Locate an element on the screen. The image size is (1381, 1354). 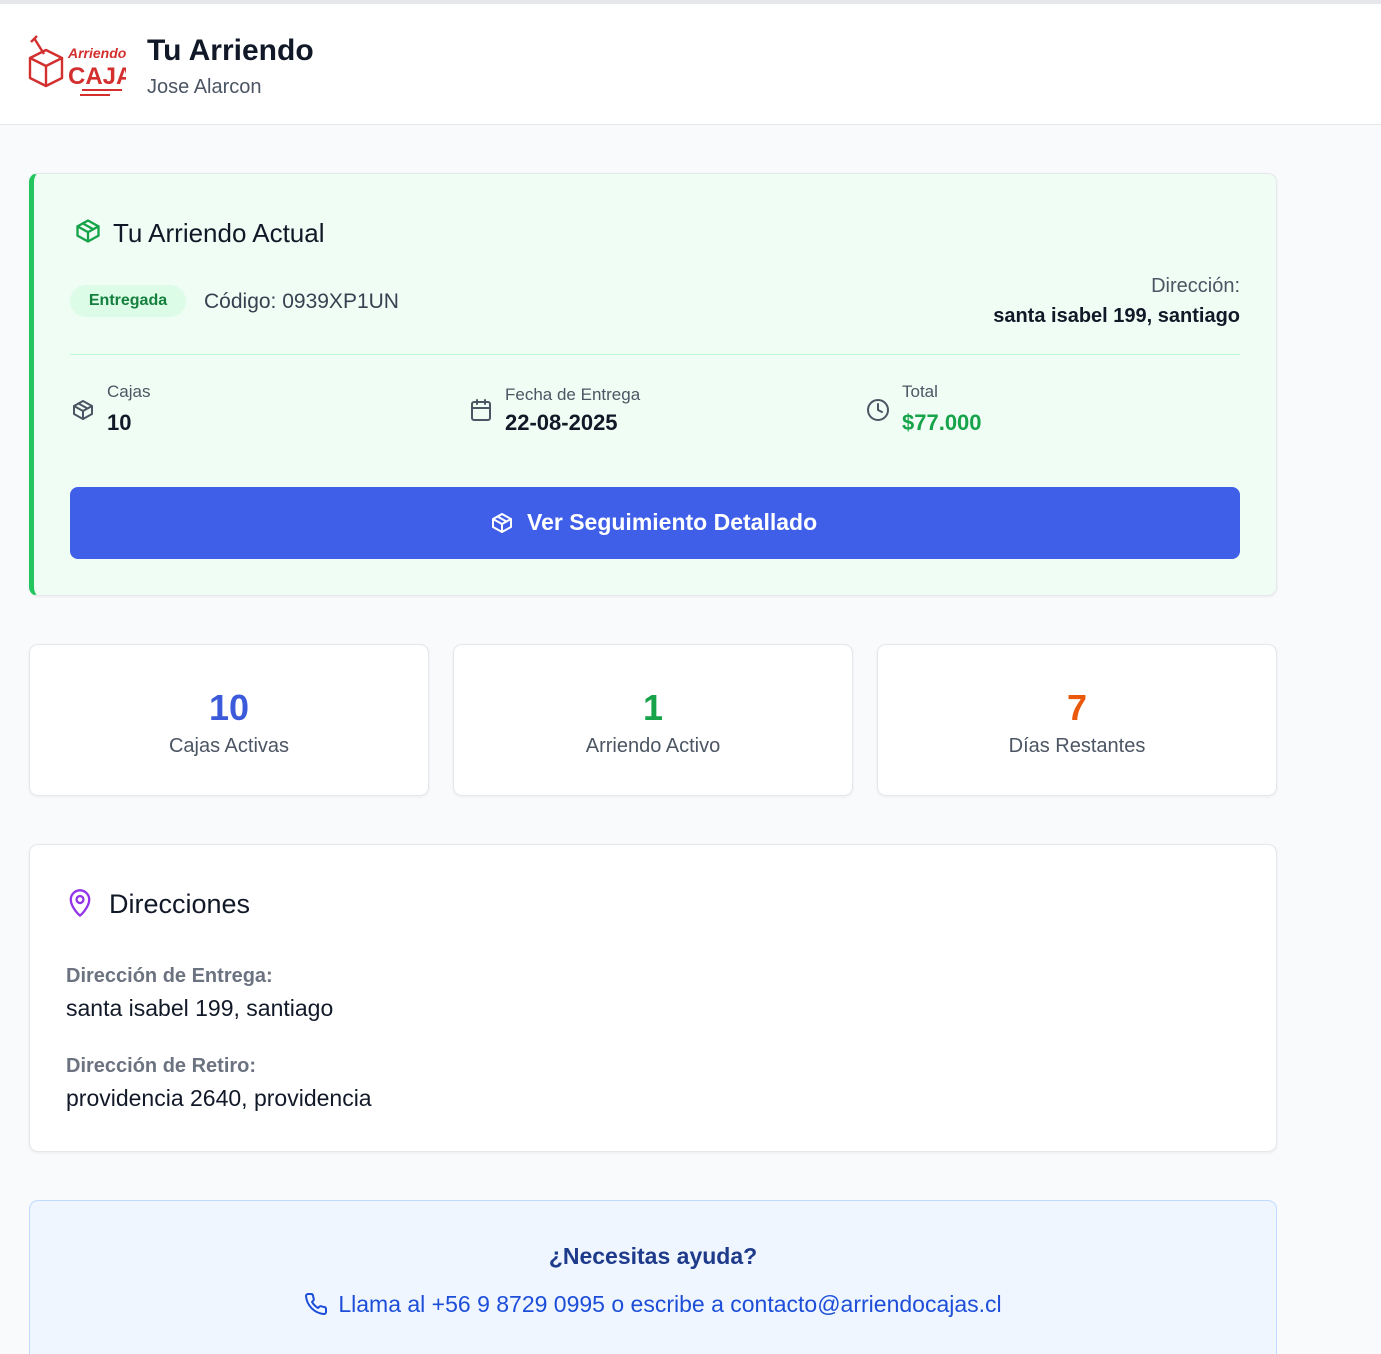
view-tracking-label: Ver Seguimiento Detallado is located at coordinates (672, 522).